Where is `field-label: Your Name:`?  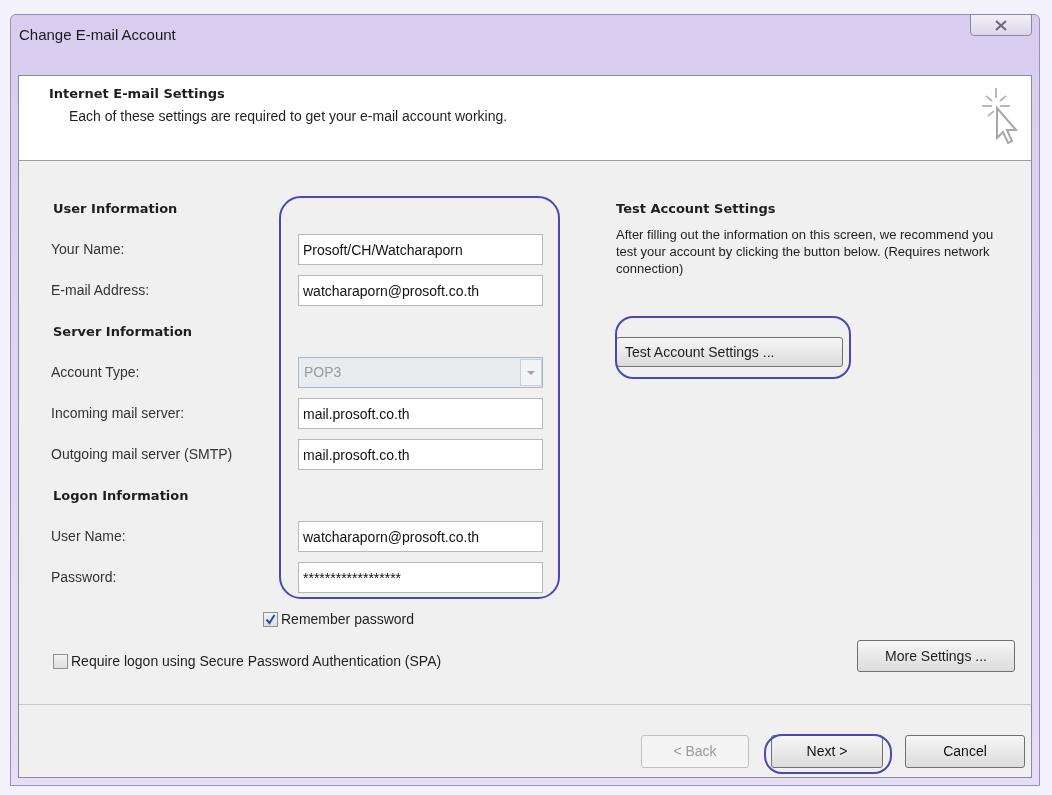 field-label: Your Name: is located at coordinates (88, 249).